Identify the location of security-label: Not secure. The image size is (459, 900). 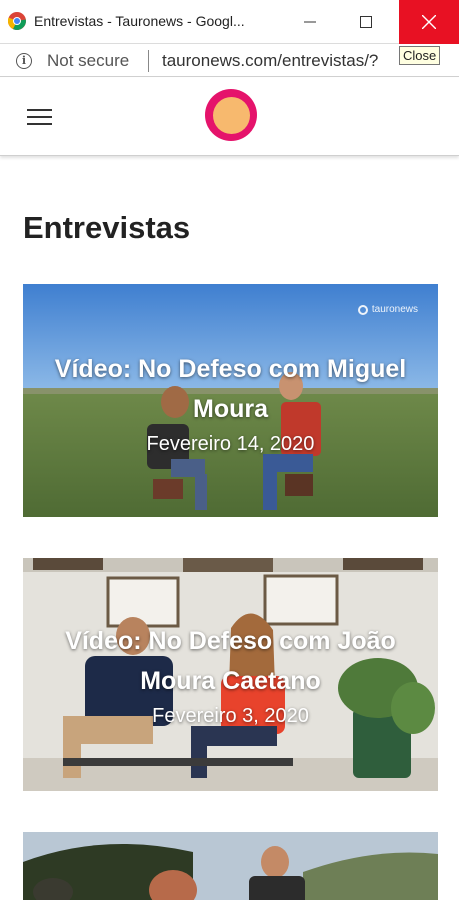
(88, 61).